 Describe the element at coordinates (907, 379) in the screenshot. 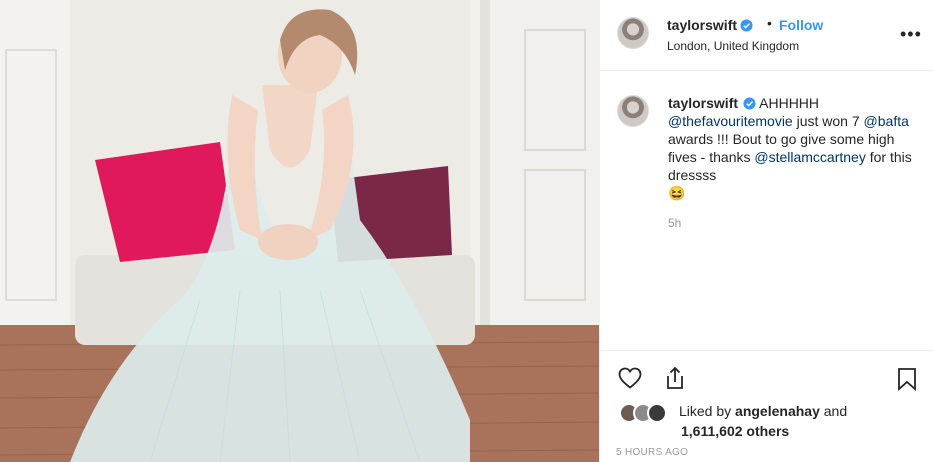

I see `bookmark-icon` at that location.